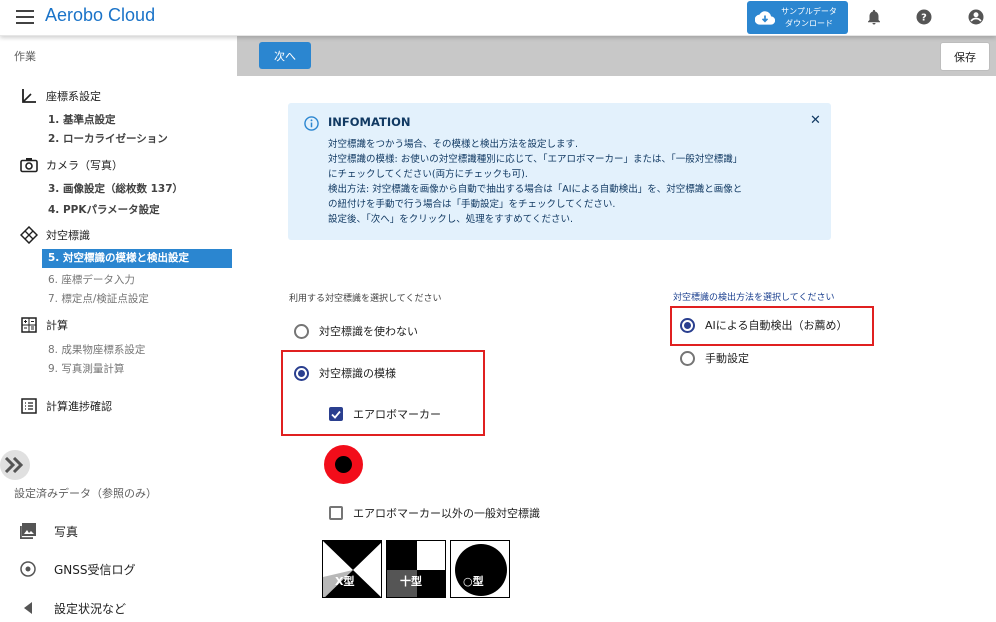 Image resolution: width=996 pixels, height=622 pixels. What do you see at coordinates (428, 174) in the screenshot?
I see `info-line: にチェックしてください(両方にチェックも可).` at bounding box center [428, 174].